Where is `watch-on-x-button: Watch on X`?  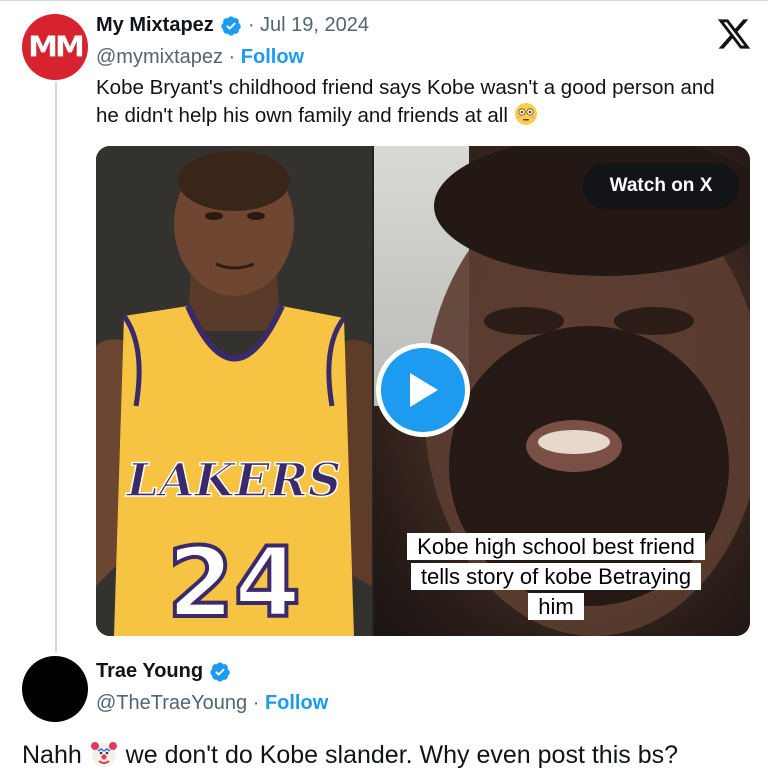
watch-on-x-button: Watch on X is located at coordinates (661, 186).